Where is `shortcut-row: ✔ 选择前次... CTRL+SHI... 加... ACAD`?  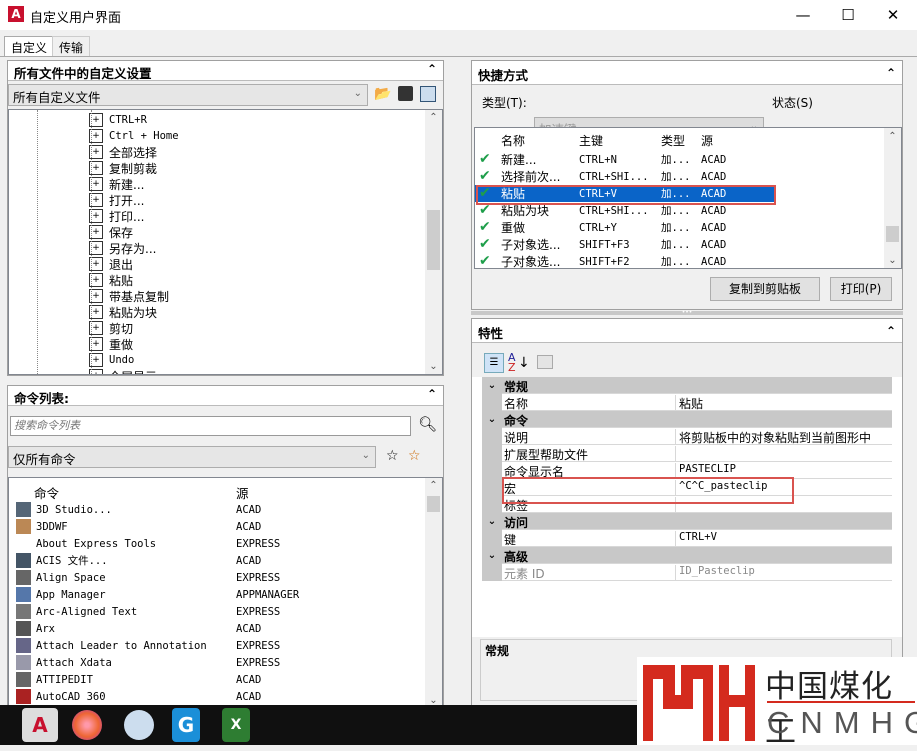 shortcut-row: ✔ 选择前次... CTRL+SHI... 加... ACAD is located at coordinates (625, 176).